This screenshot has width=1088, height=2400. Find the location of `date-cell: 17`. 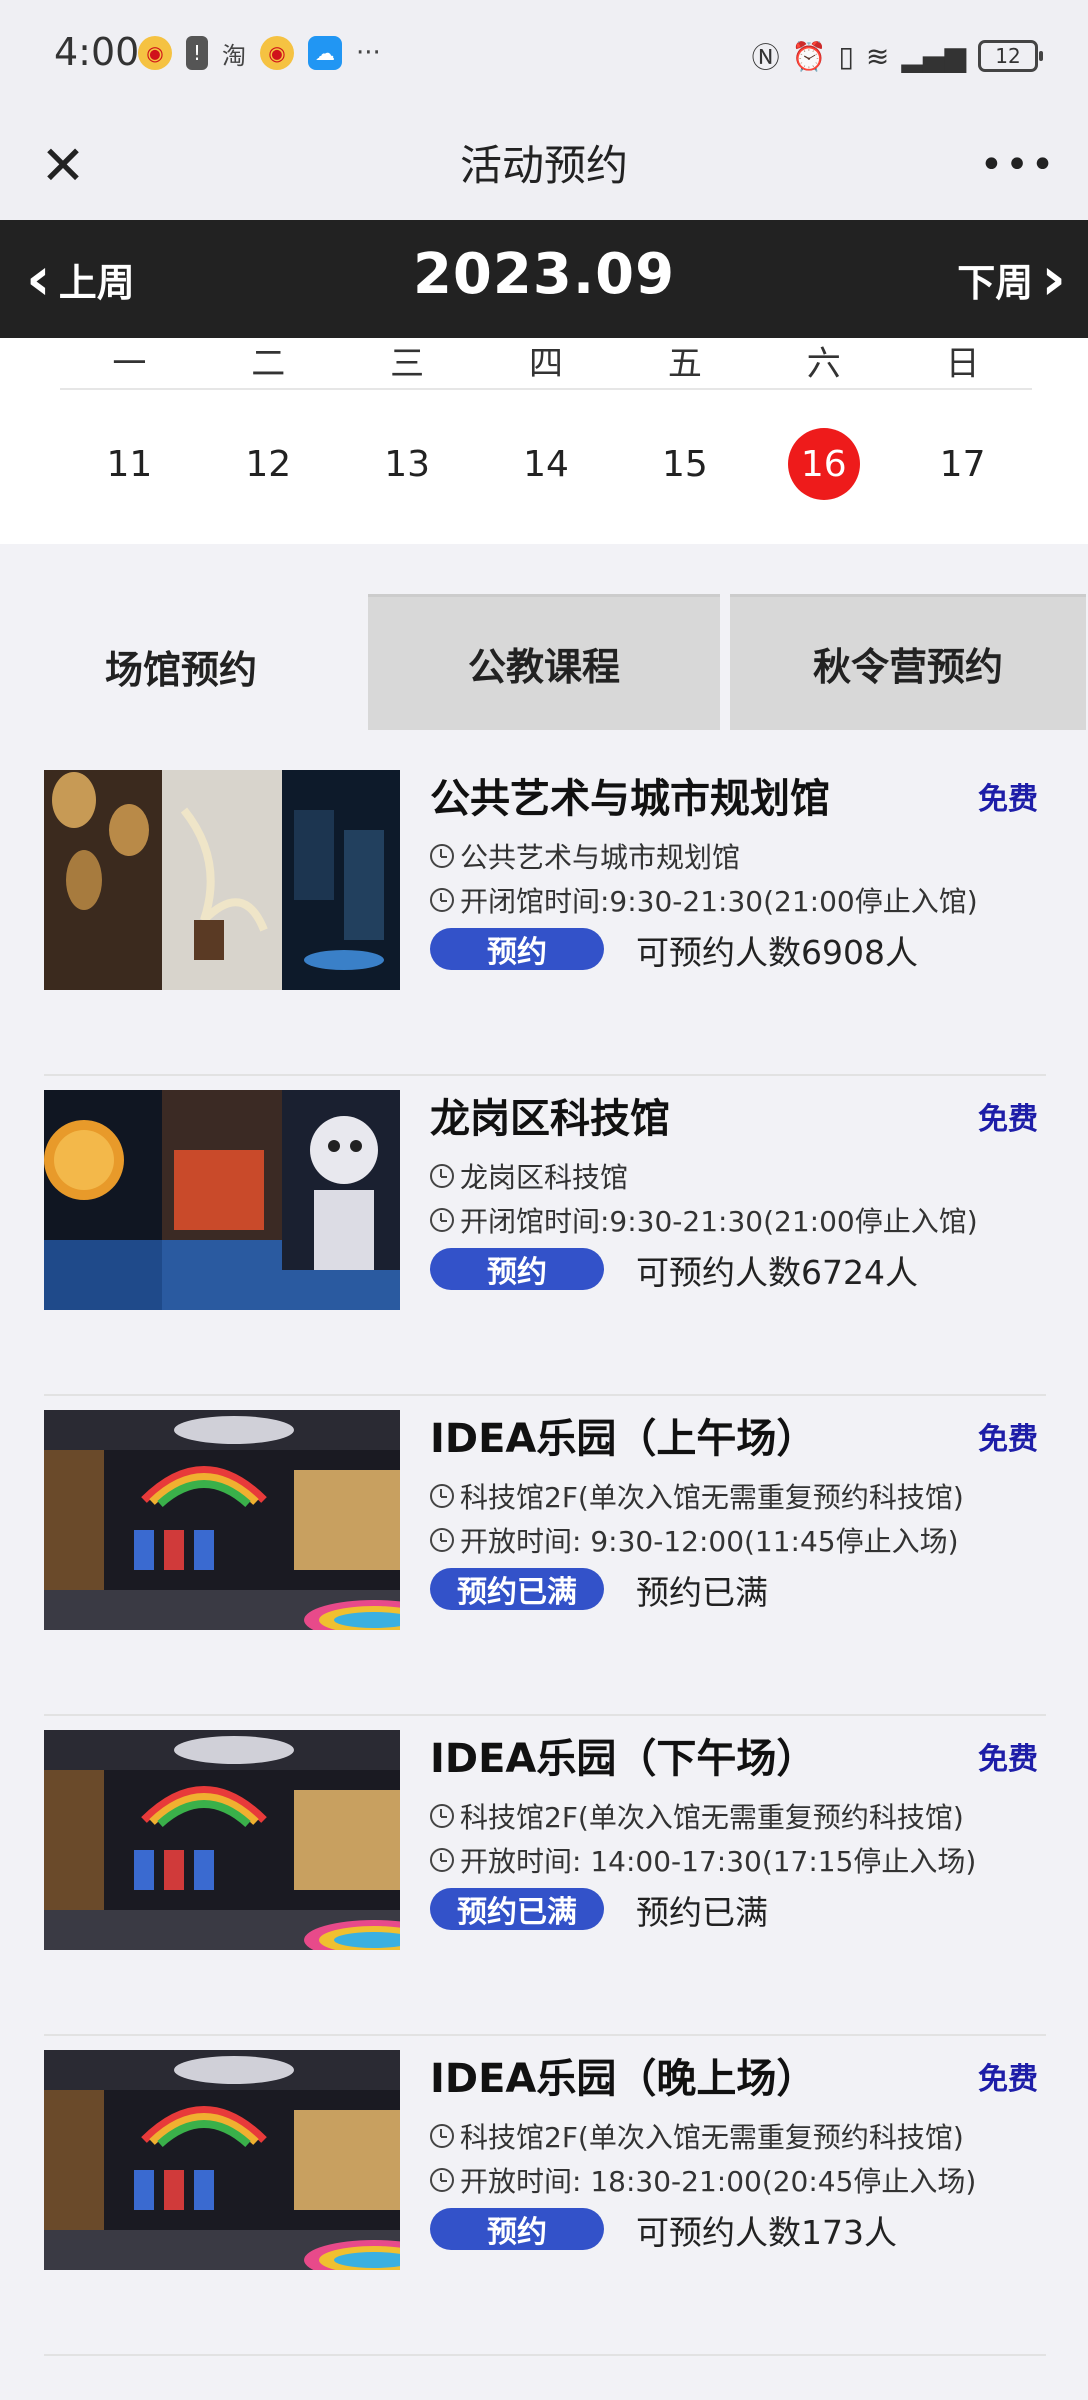

date-cell: 17 is located at coordinates (962, 464).